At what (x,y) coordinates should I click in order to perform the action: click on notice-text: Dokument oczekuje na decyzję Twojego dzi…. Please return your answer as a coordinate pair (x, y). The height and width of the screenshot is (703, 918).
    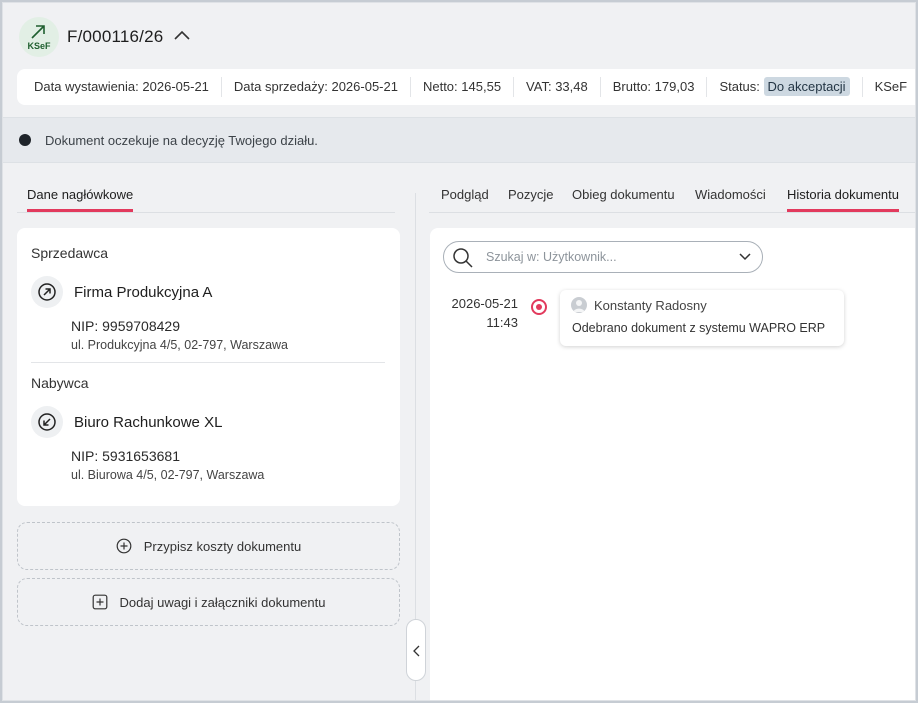
    Looking at the image, I should click on (181, 140).